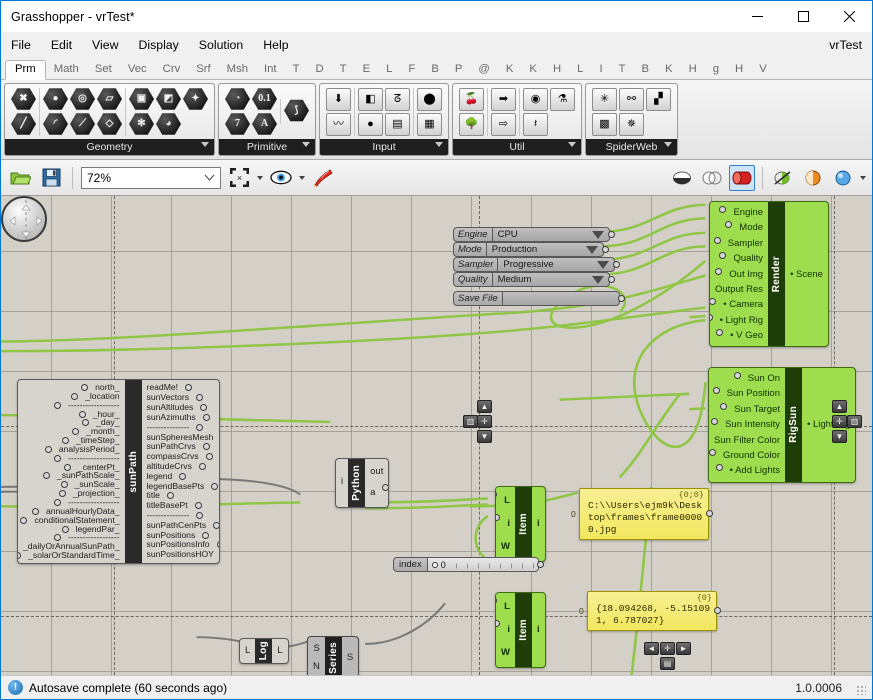 The image size is (873, 700). I want to click on widget-nav-right-icon: ►, so click(683, 648).